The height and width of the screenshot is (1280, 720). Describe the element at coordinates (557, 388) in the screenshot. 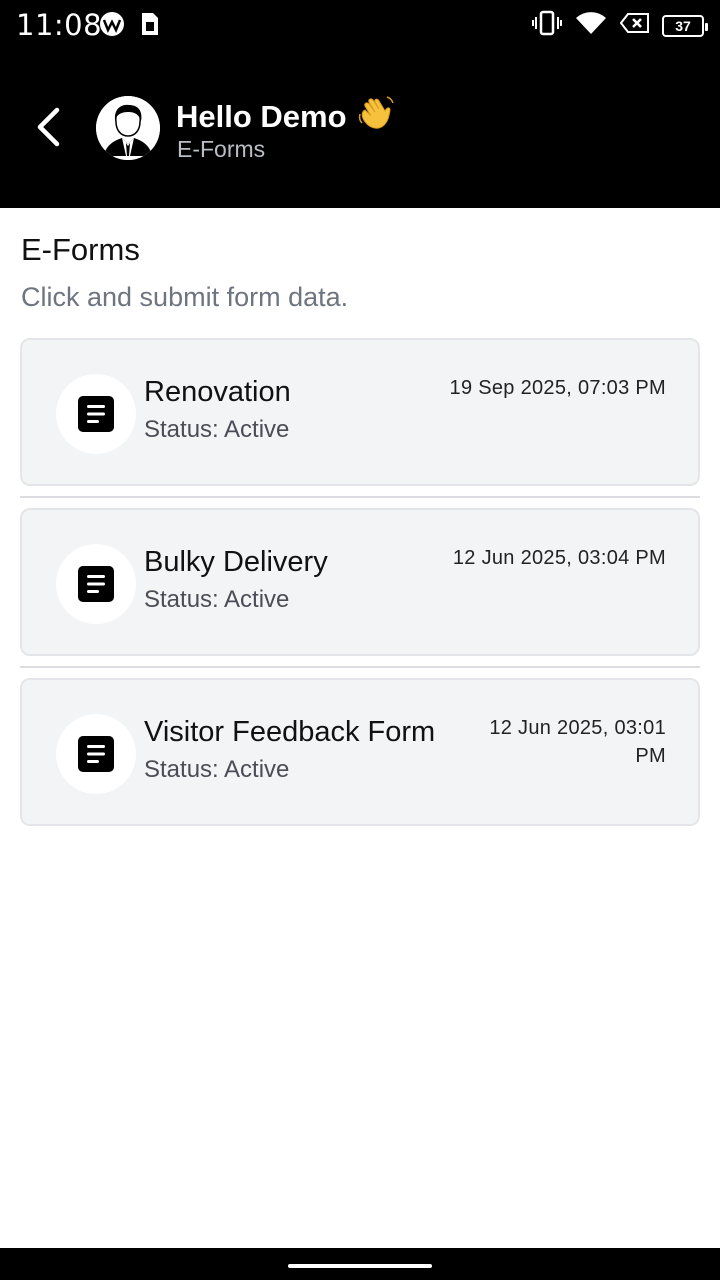

I see `form-date: 19 Sep 2025, 07:03 PM` at that location.